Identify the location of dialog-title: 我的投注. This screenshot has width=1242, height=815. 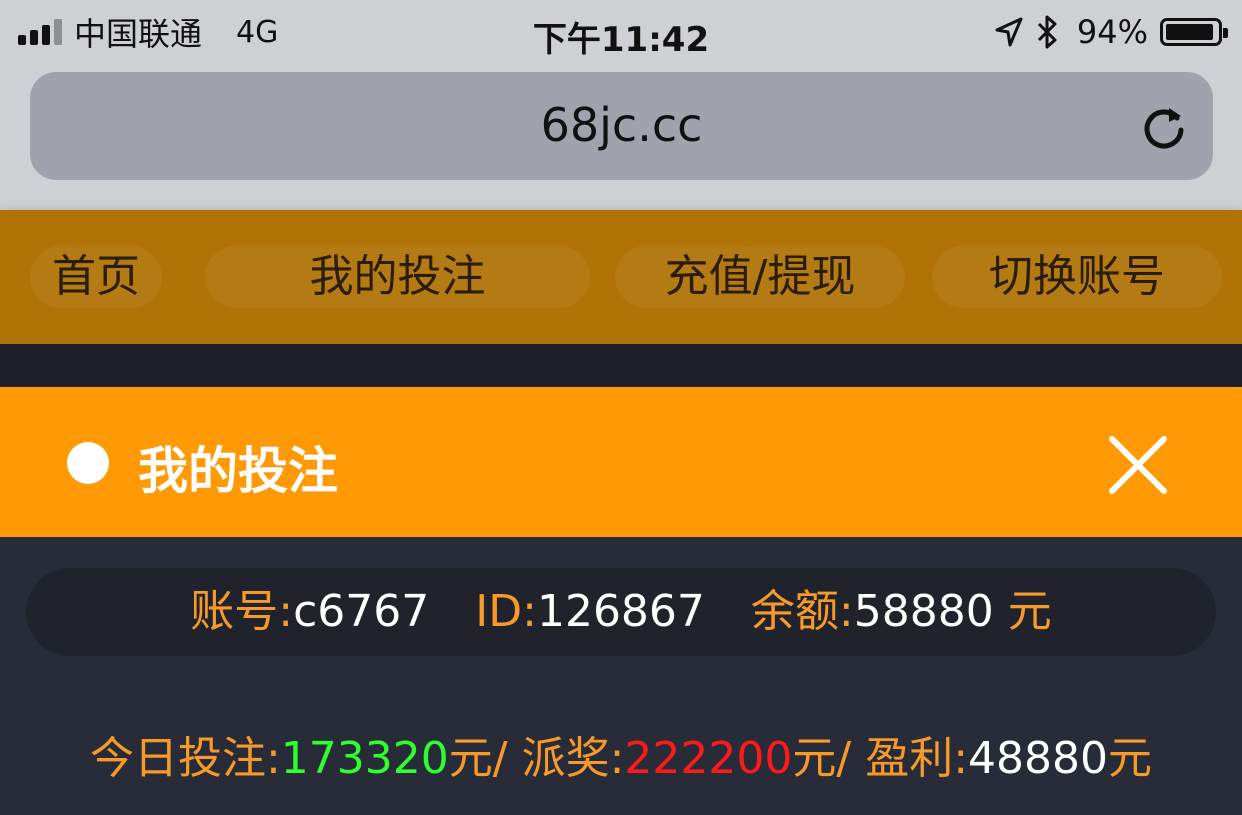
(238, 471).